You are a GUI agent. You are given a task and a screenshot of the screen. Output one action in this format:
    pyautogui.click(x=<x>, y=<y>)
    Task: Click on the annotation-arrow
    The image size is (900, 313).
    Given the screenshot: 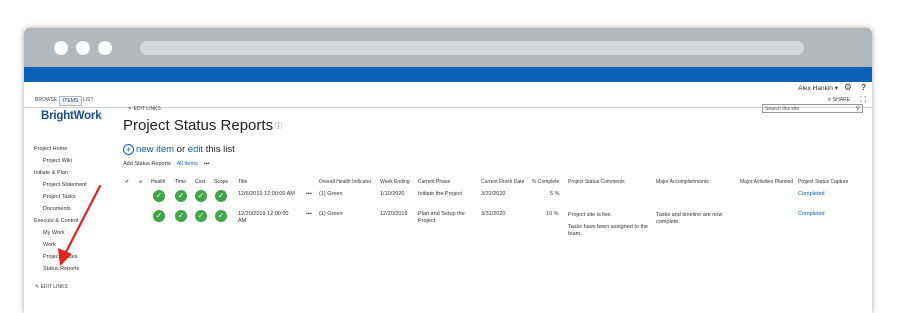 What is the action you would take?
    pyautogui.click(x=80, y=225)
    